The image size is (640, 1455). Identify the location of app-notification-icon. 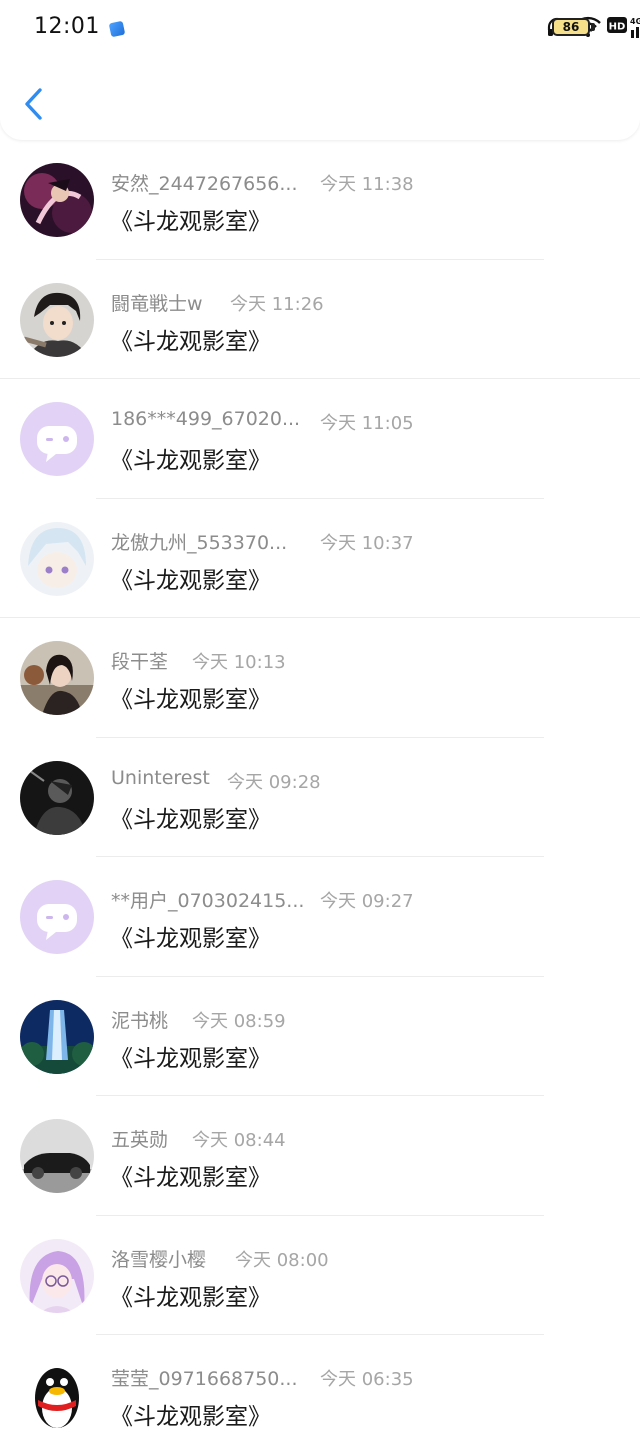
(117, 29).